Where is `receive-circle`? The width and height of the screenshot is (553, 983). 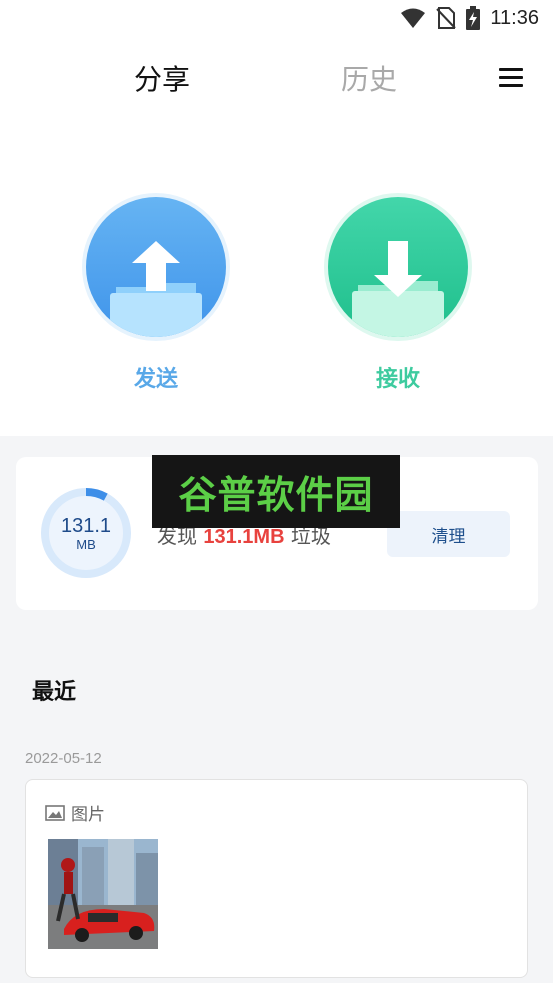 receive-circle is located at coordinates (398, 267).